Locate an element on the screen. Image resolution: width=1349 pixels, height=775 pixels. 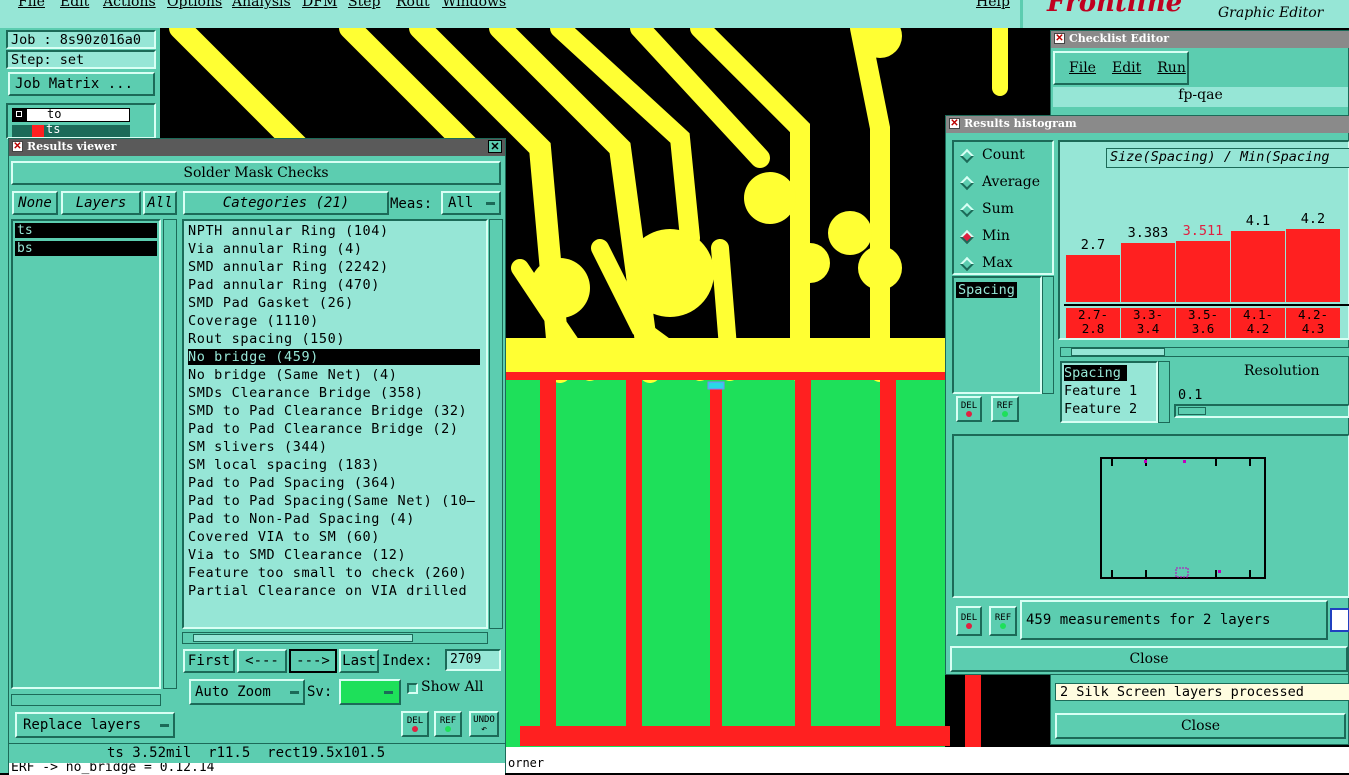
layer-list-vscroll is located at coordinates (170, 454).